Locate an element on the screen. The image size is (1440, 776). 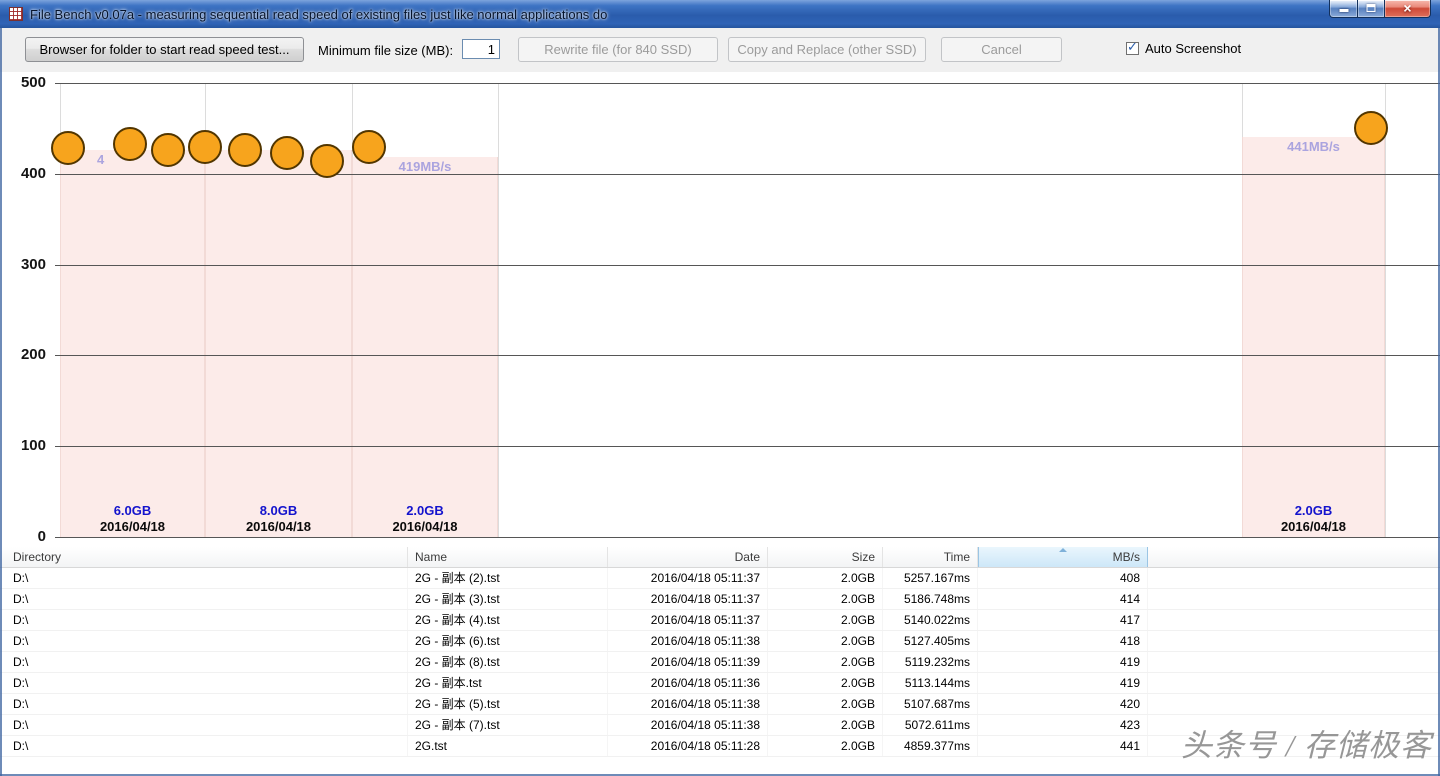
window-controls: × is located at coordinates (1380, 9).